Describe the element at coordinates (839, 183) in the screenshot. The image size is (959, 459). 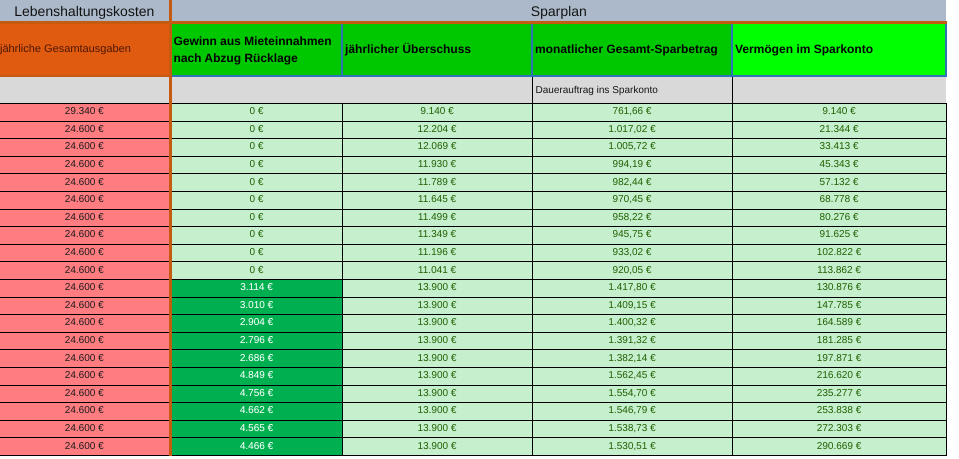
I see `table-cell: 57.132 €` at that location.